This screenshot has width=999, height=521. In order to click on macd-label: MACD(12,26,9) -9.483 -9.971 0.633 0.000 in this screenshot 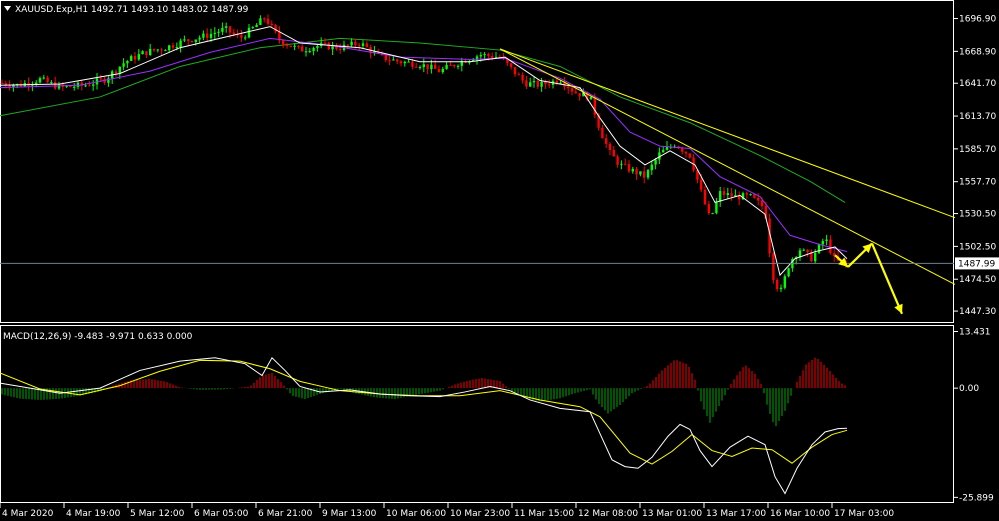, I will do `click(98, 337)`.